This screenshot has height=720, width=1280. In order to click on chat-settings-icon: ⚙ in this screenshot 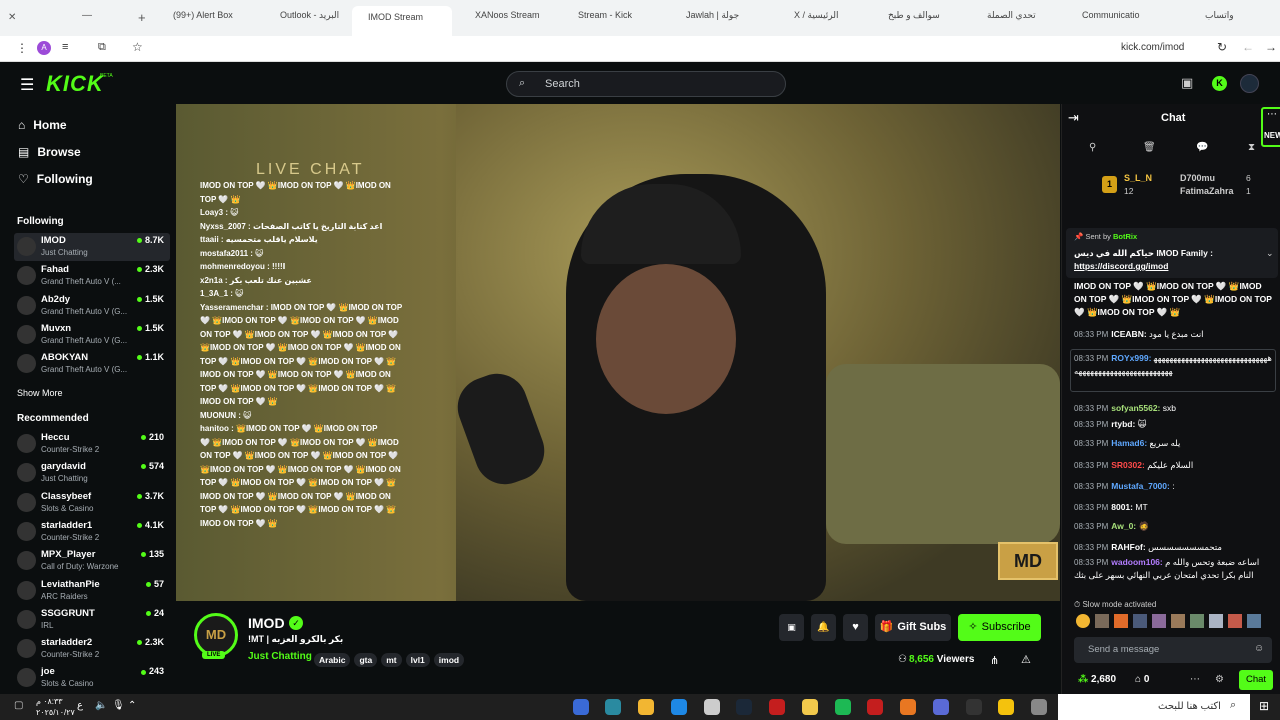, I will do `click(1219, 679)`.